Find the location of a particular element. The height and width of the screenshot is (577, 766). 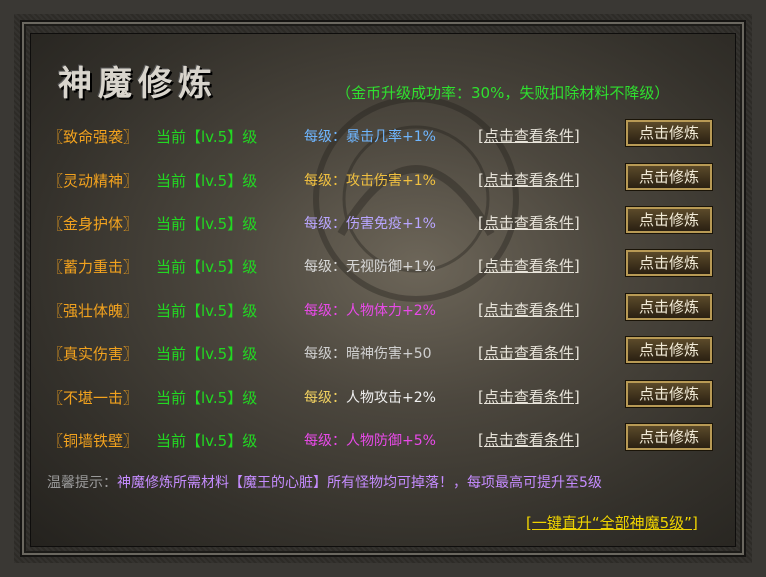

bonus-value: 人物攻击+2% is located at coordinates (391, 398).